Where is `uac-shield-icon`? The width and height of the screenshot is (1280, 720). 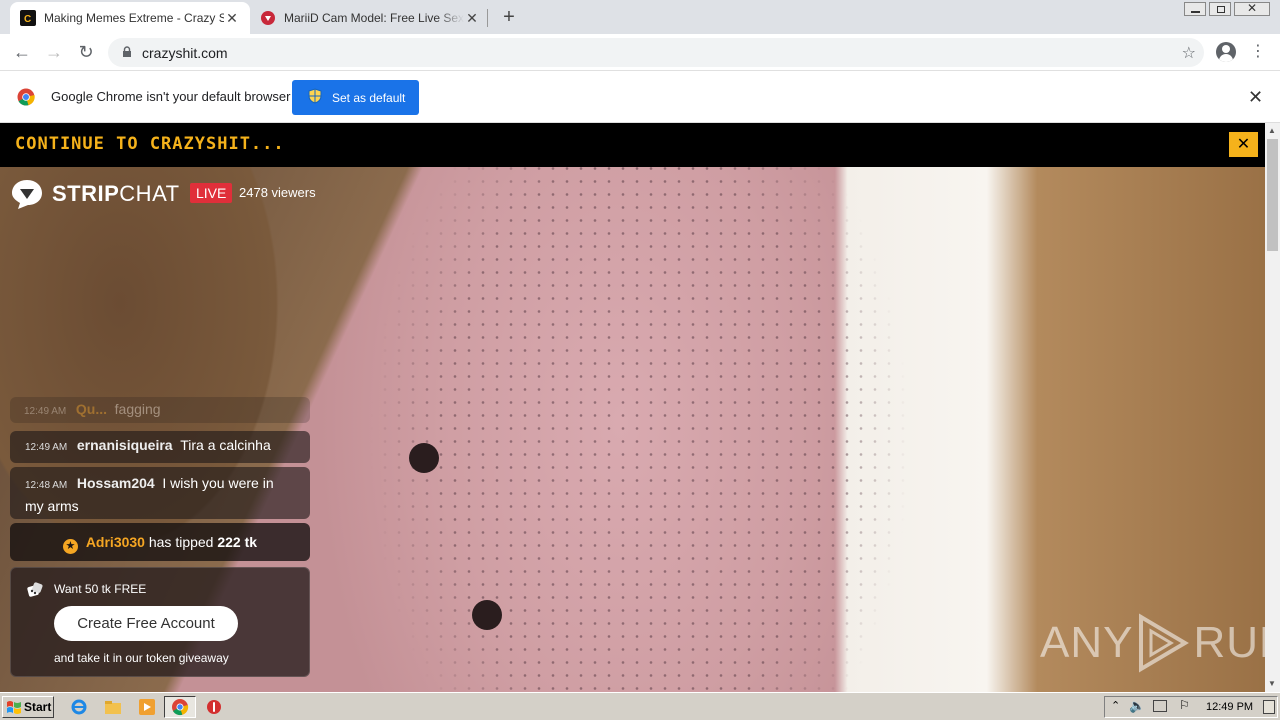
uac-shield-icon is located at coordinates (315, 97).